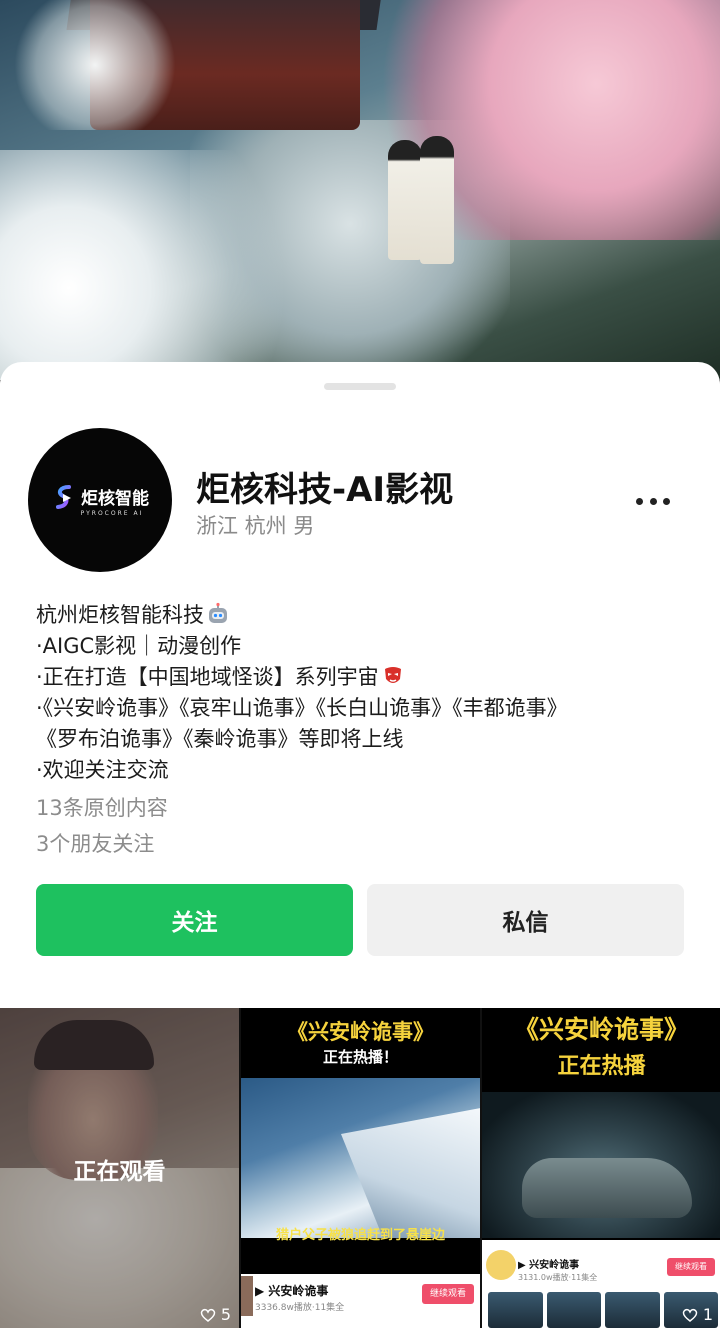  What do you see at coordinates (218, 612) in the screenshot?
I see `robot-emoji-icon` at bounding box center [218, 612].